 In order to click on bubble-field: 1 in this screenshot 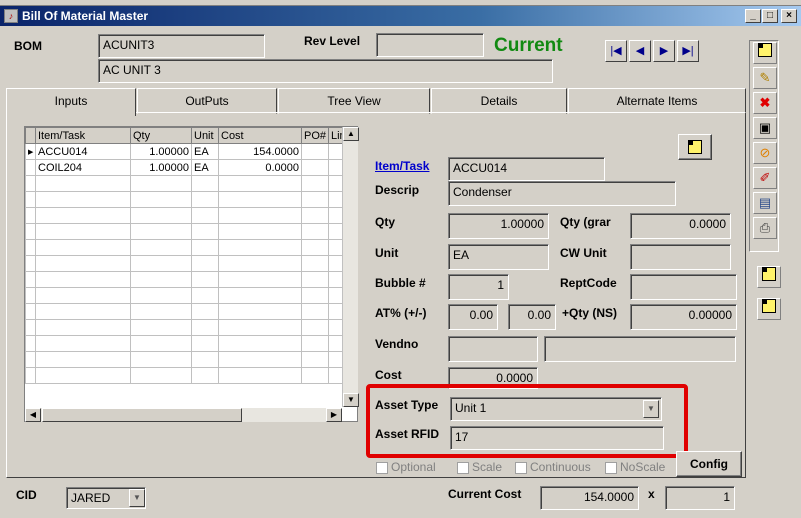, I will do `click(478, 287)`.